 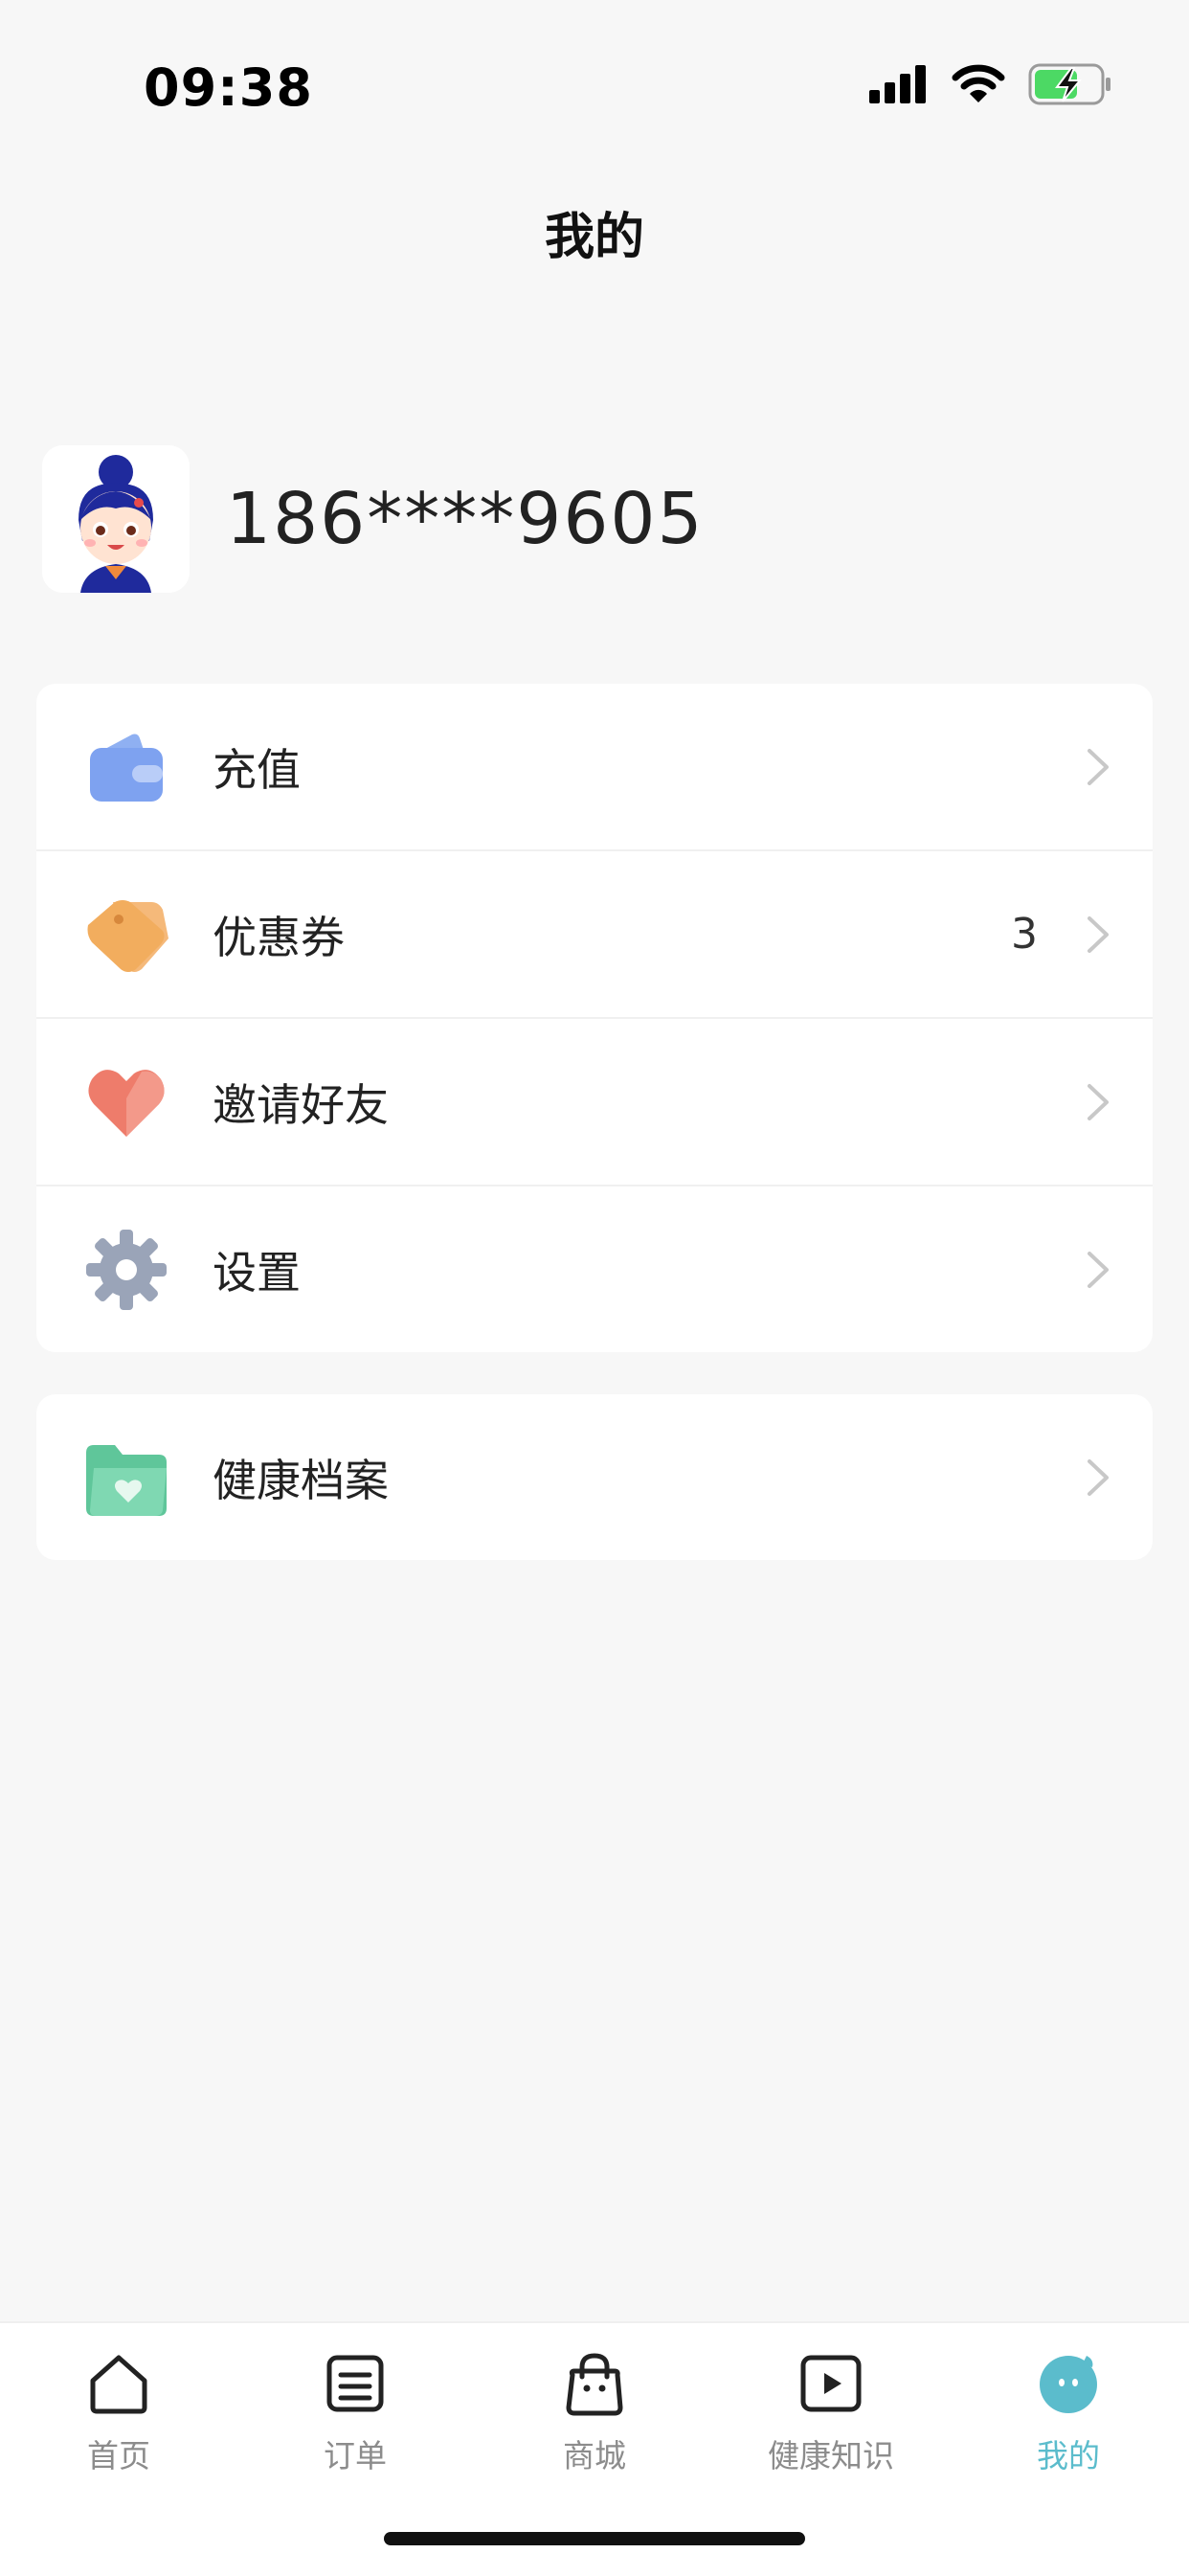 I want to click on tab-label: 健康知识, so click(x=831, y=2455).